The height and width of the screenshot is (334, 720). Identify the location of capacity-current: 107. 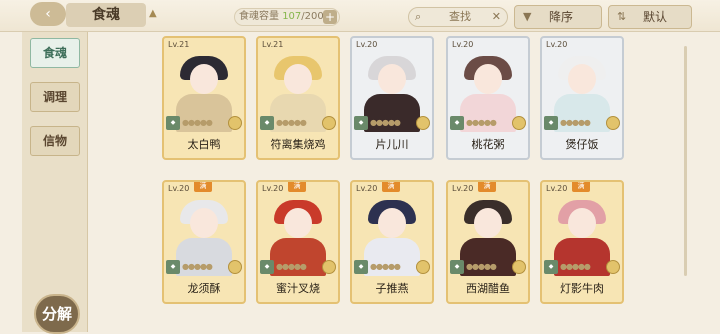
(292, 16).